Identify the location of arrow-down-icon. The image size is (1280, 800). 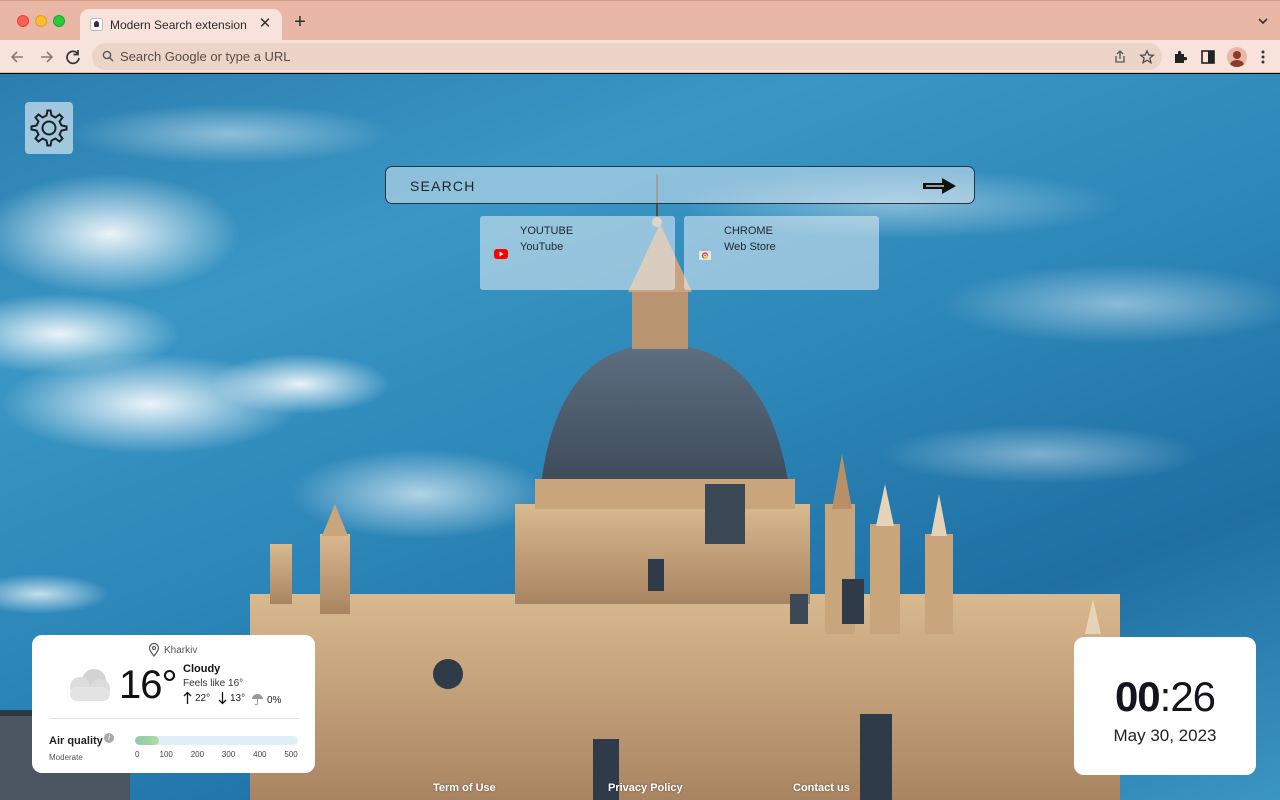
(222, 698).